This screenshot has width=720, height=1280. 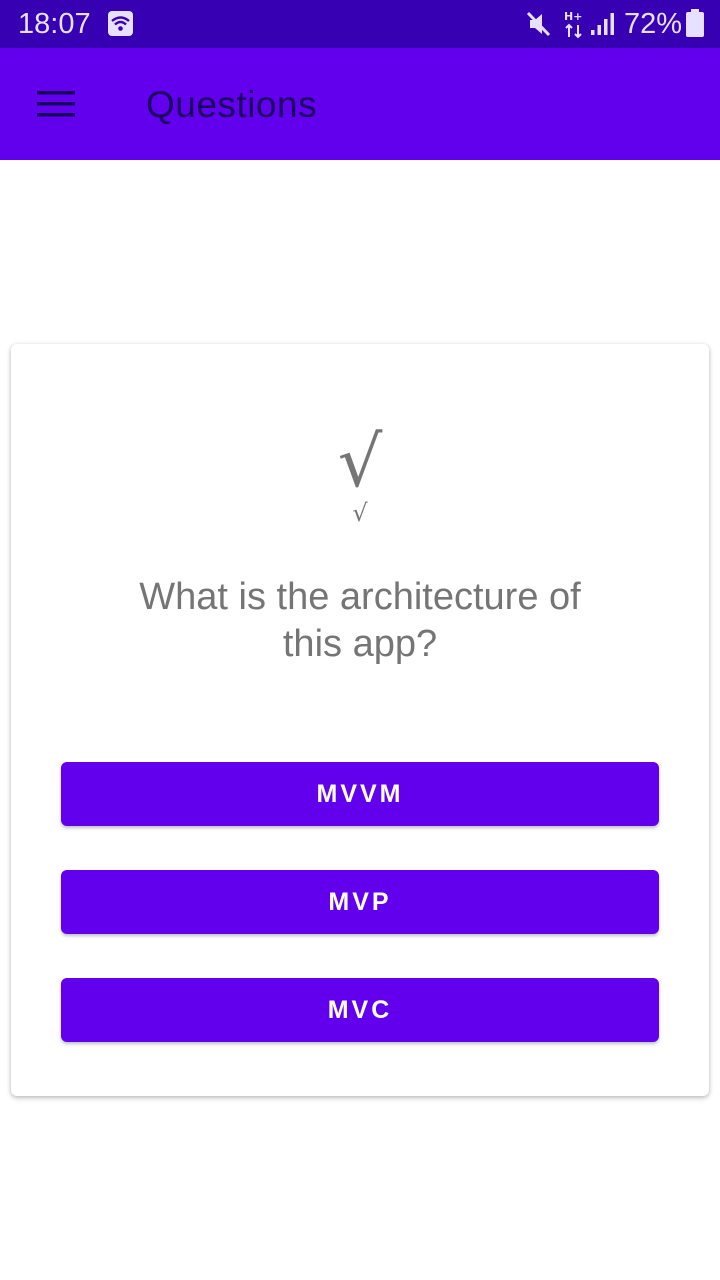 I want to click on signal-icon, so click(x=602, y=24).